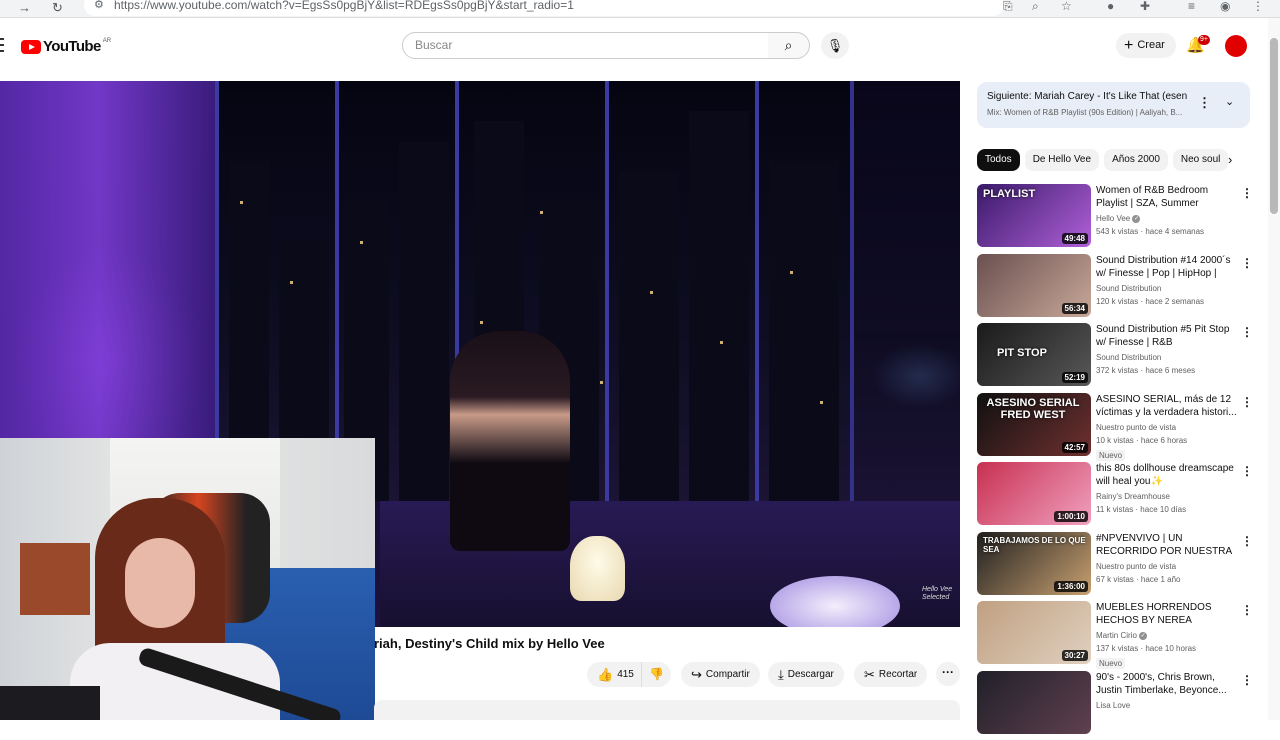  I want to click on media-control-icon: ≡, so click(1191, 6).